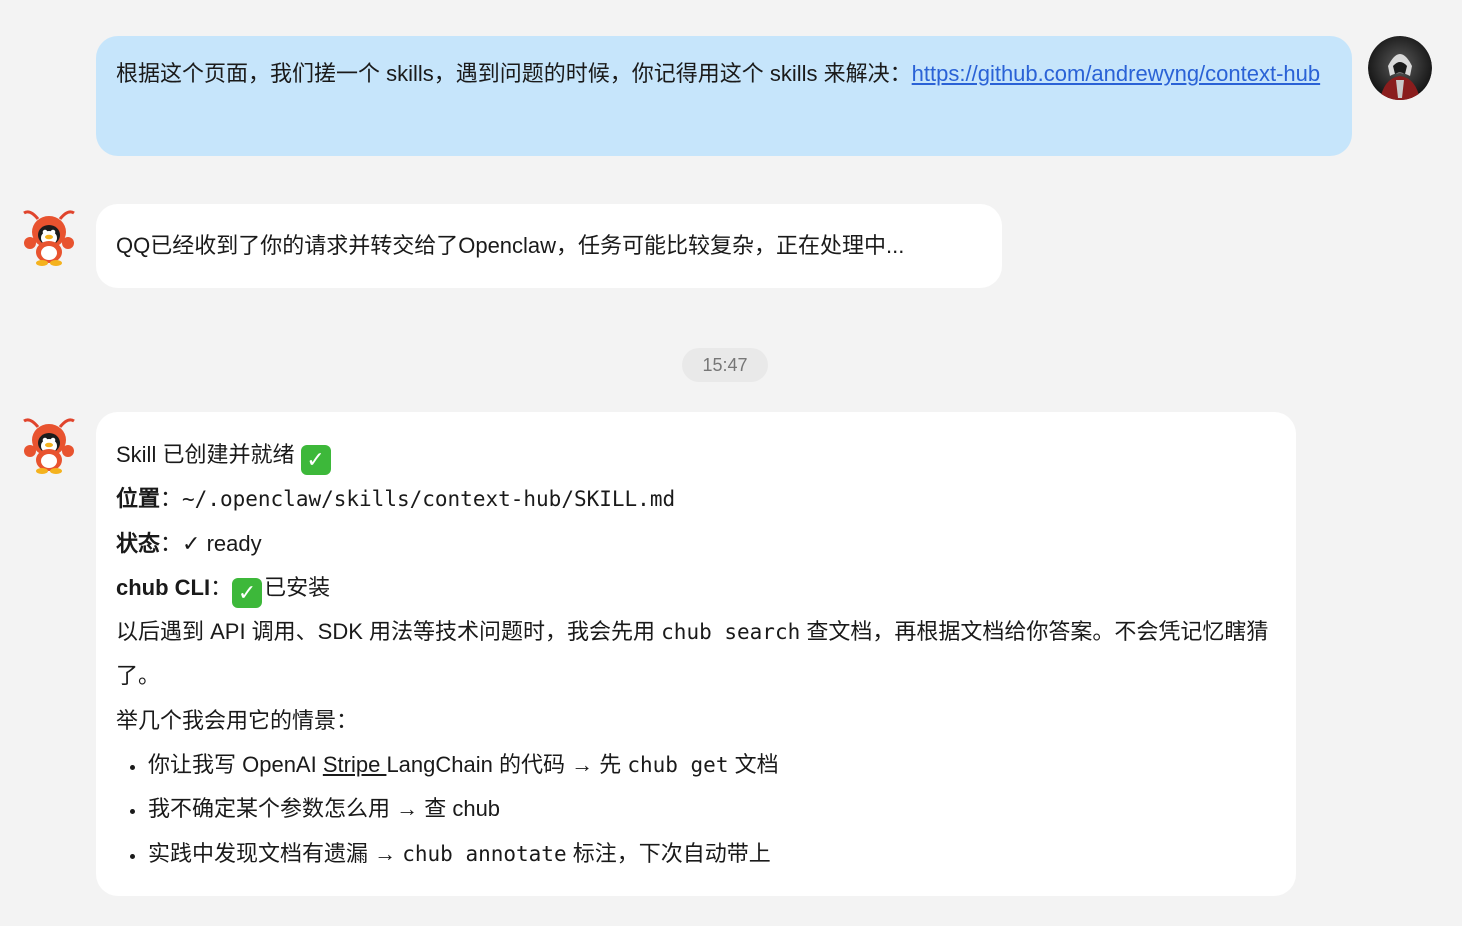  I want to click on cli-label: chub CLI, so click(163, 587).